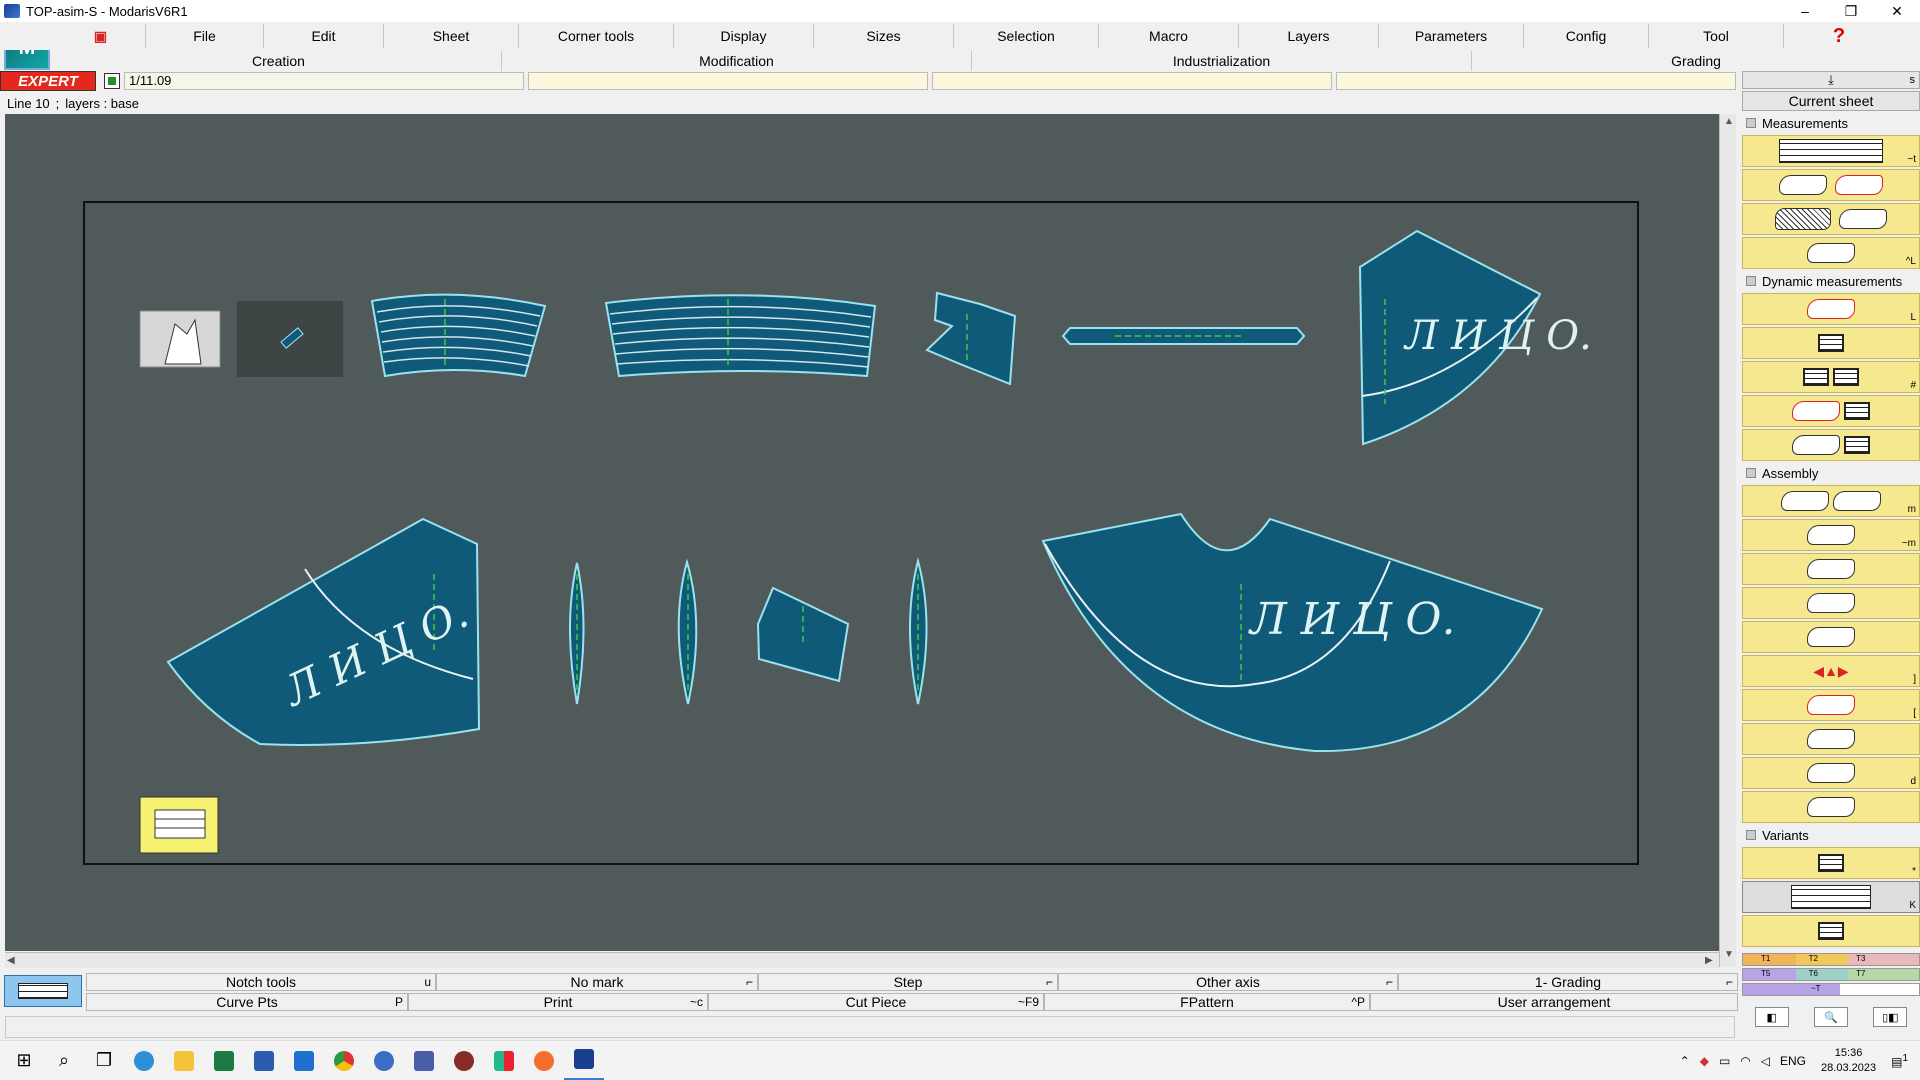  I want to click on app-colorful-button, so click(504, 1060).